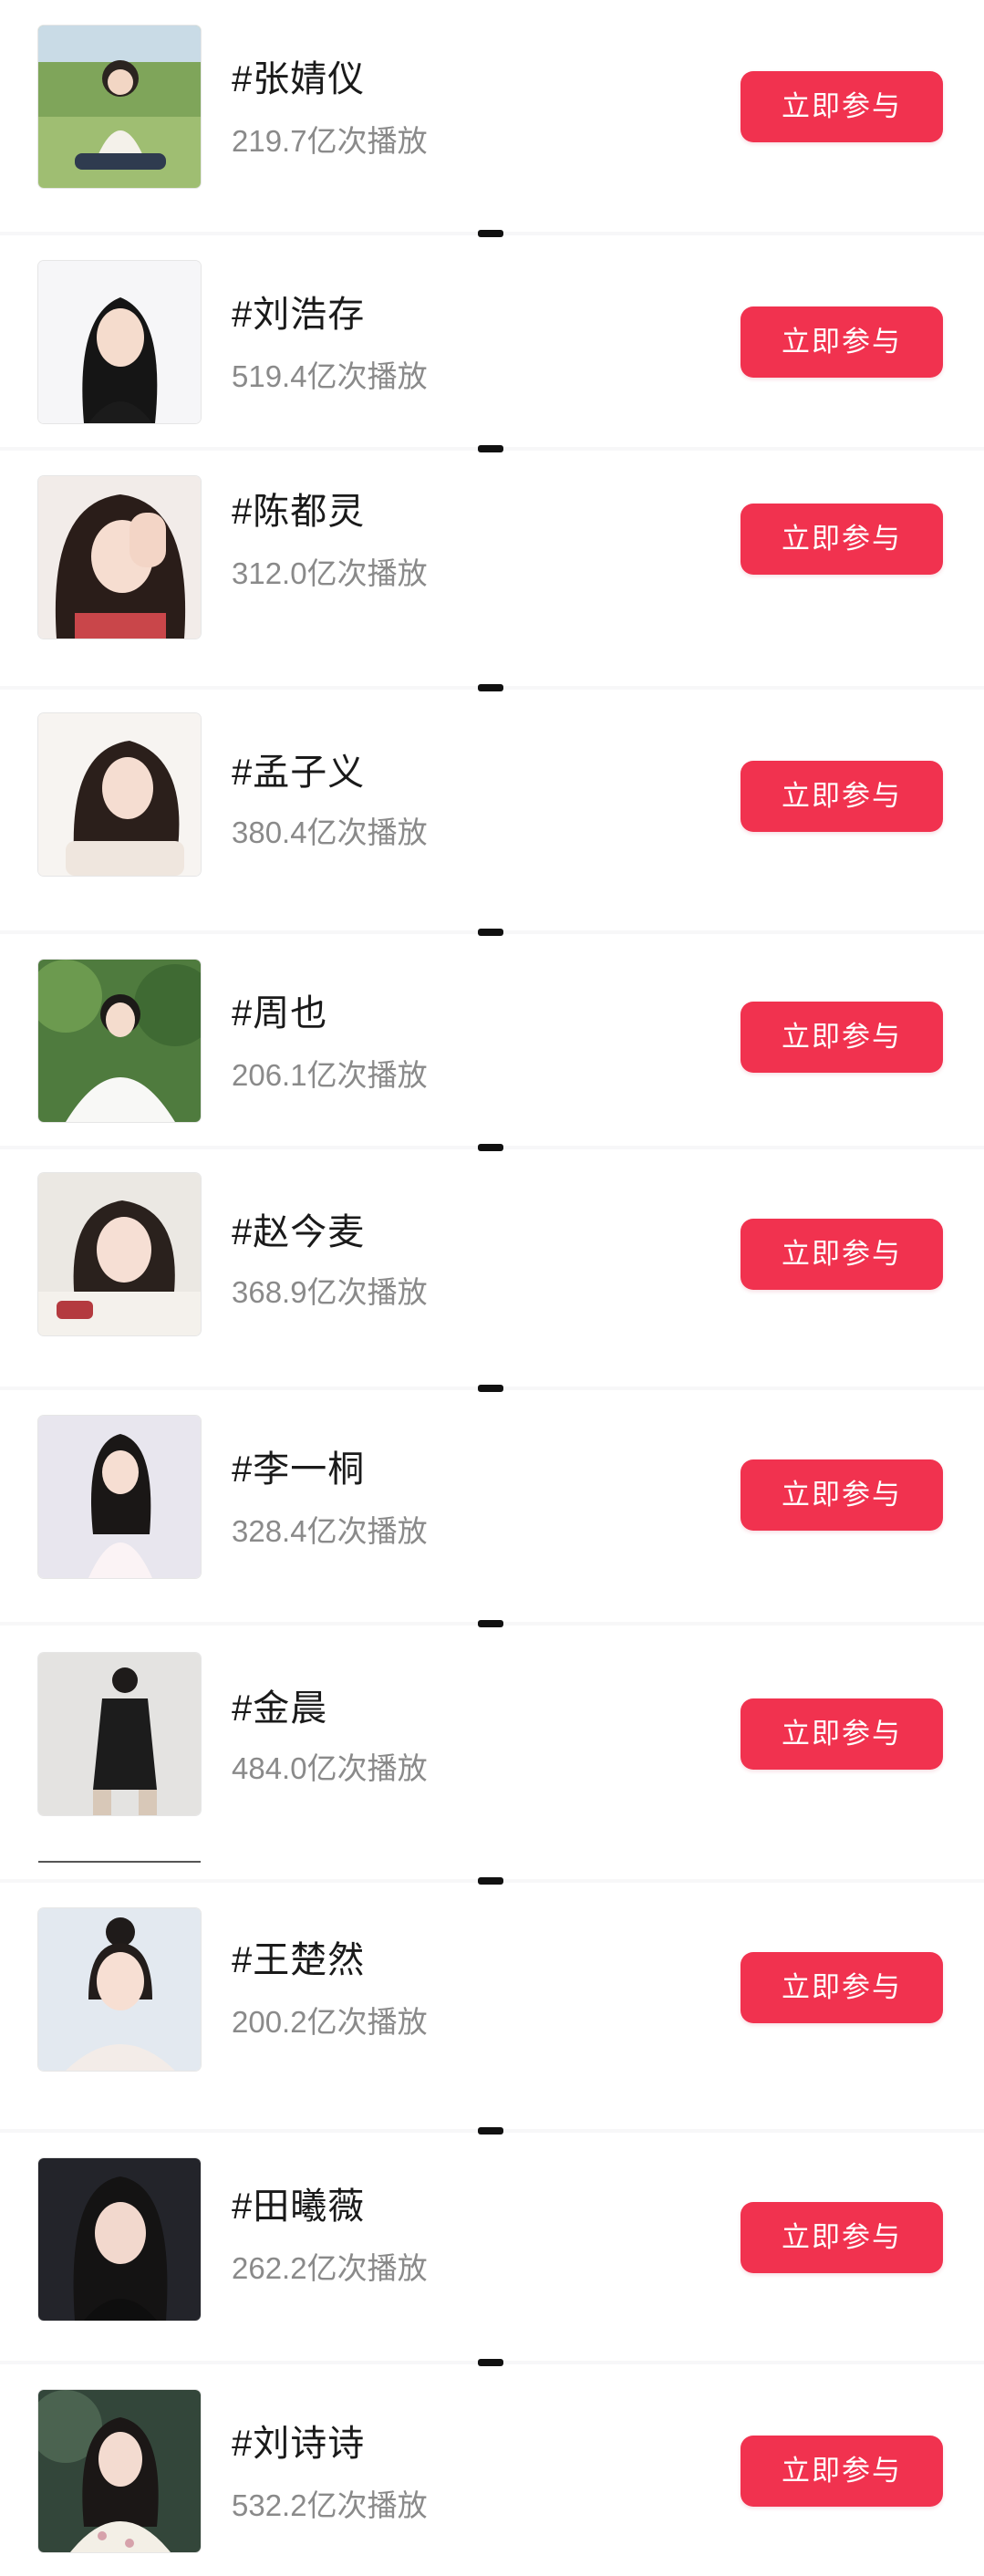 Image resolution: width=984 pixels, height=2576 pixels. What do you see at coordinates (492, 1037) in the screenshot?
I see `list-item: #周也 206.1亿次播放 立即参与` at bounding box center [492, 1037].